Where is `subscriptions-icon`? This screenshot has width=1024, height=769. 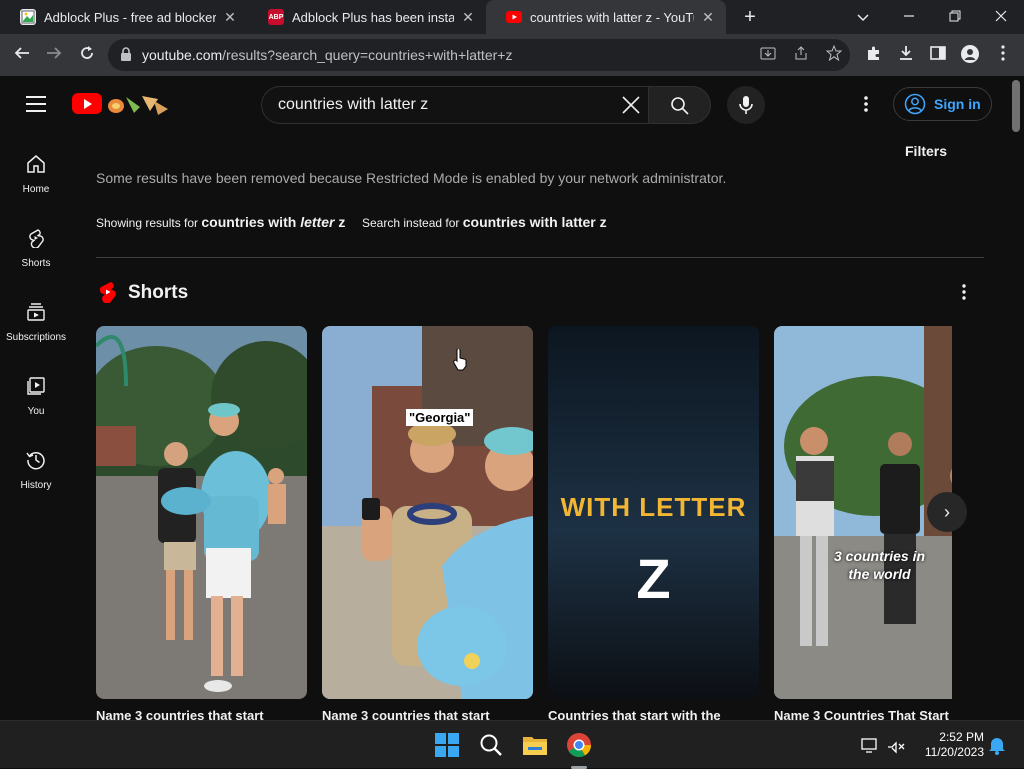
subscriptions-icon is located at coordinates (36, 312).